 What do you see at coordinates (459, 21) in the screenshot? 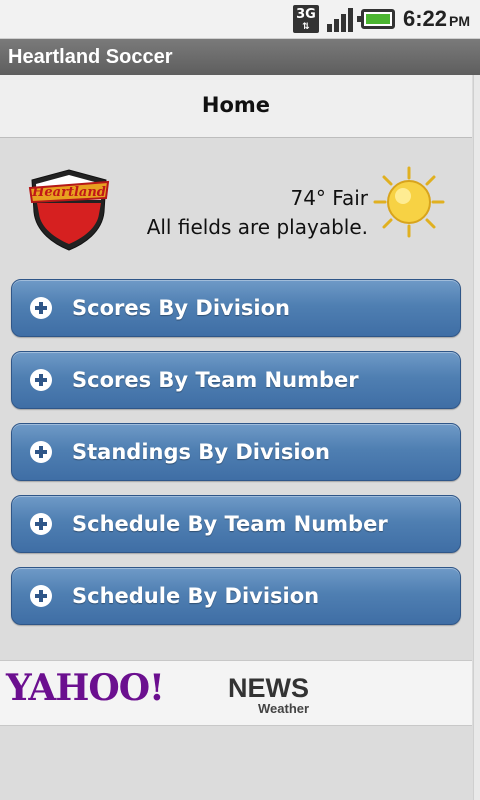
I see `clock-ampm: PM` at bounding box center [459, 21].